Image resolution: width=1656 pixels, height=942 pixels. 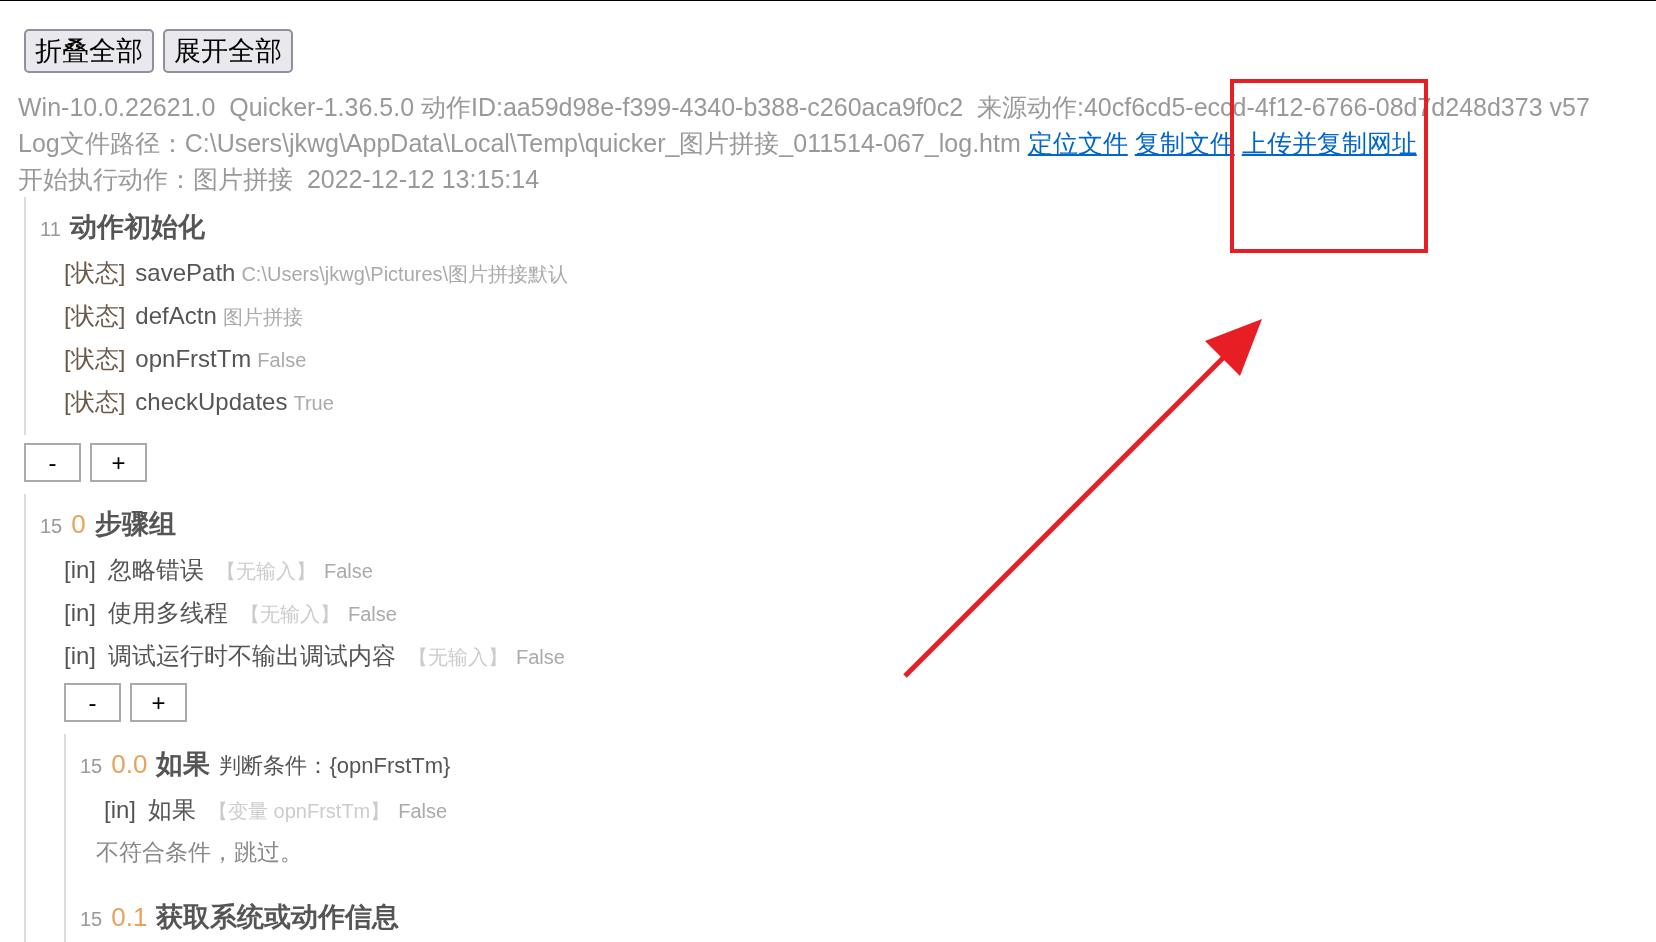 I want to click on file-link: 定位文件, so click(x=1077, y=143).